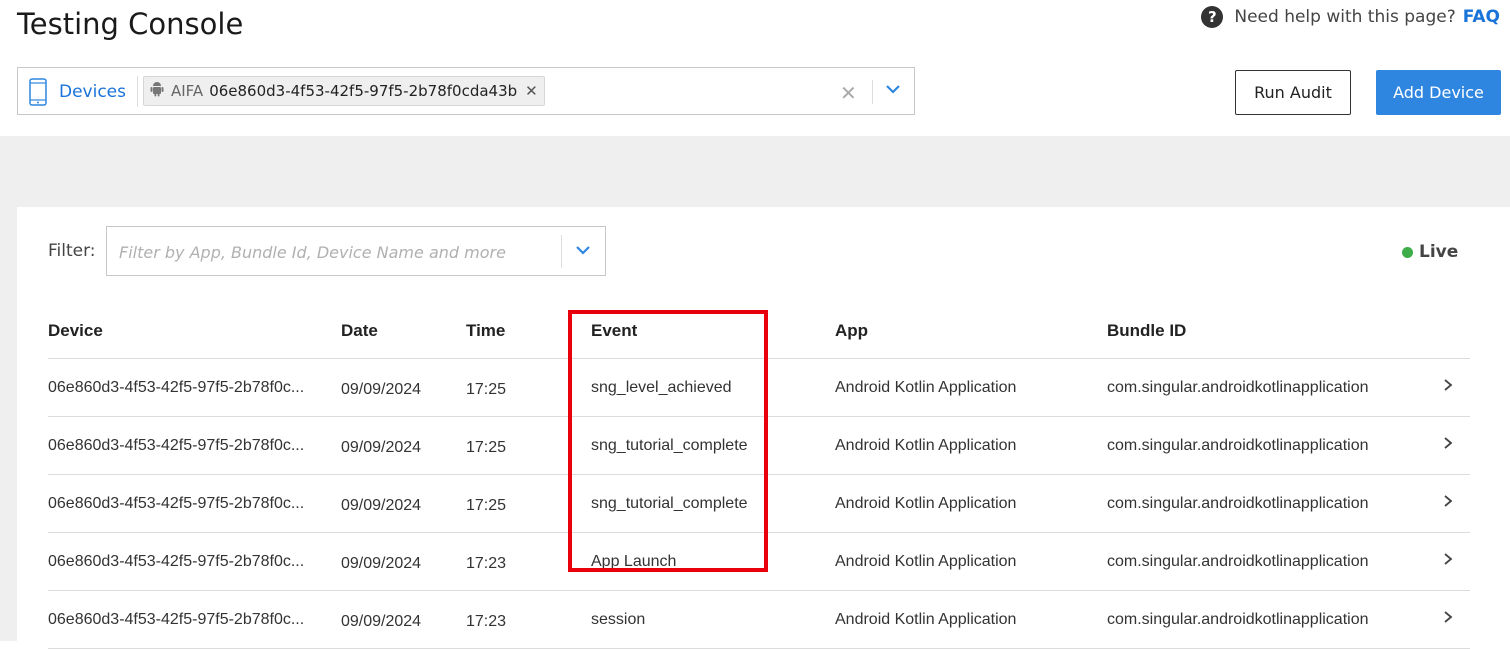  Describe the element at coordinates (713, 331) in the screenshot. I see `column-header-event: Event` at that location.